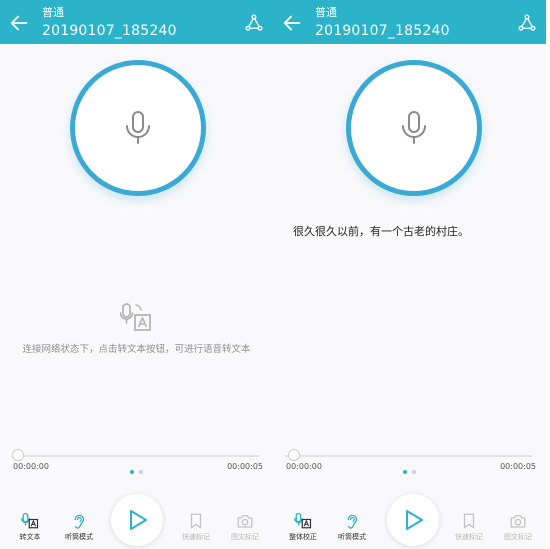 Image resolution: width=550 pixels, height=549 pixels. I want to click on convert-hint-text: 连接网络状态下，点击转文本按钮，可进行语音转文本, so click(136, 349).